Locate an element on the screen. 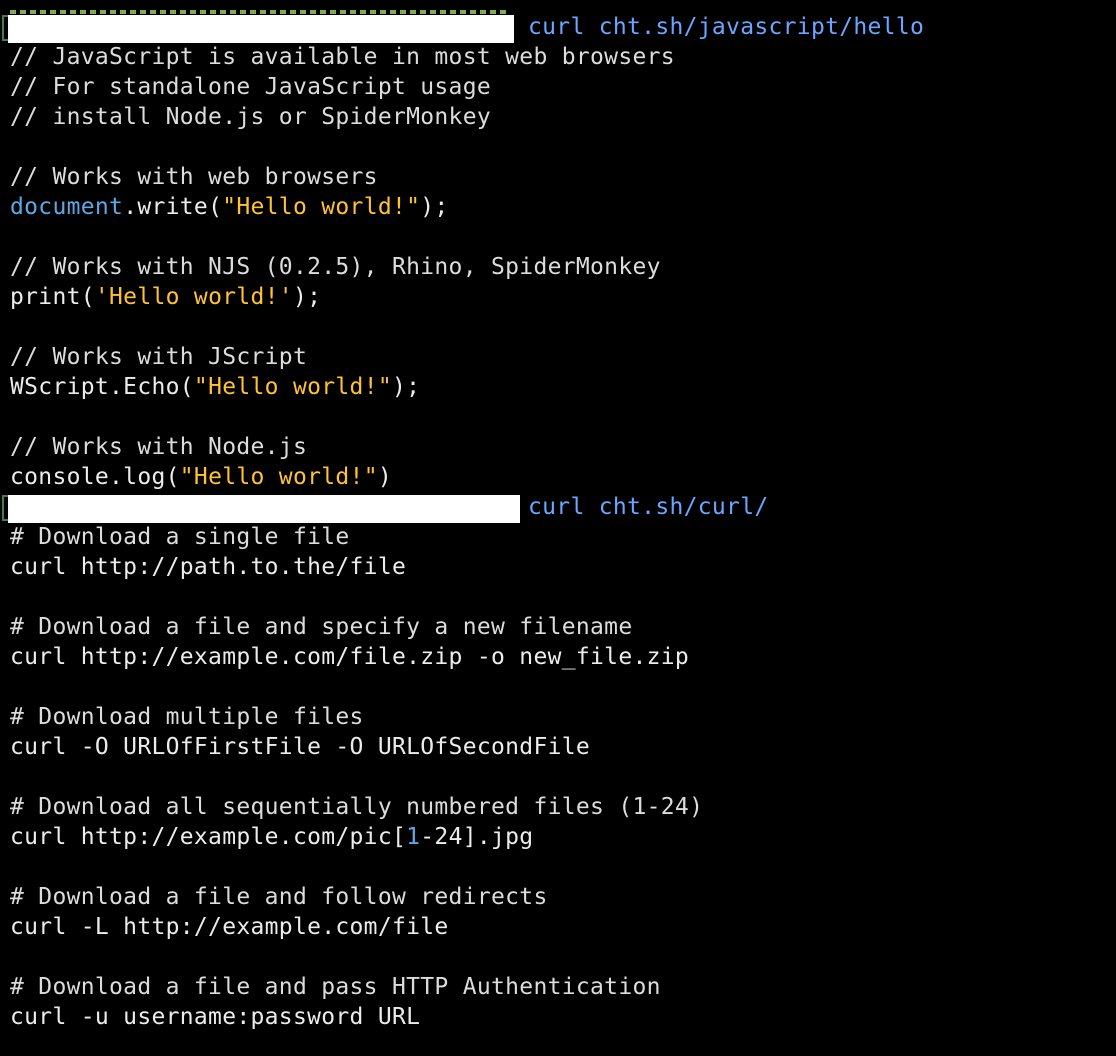 This screenshot has width=1116, height=1056. code-comment: // For standalone JavaScript usage is located at coordinates (251, 87).